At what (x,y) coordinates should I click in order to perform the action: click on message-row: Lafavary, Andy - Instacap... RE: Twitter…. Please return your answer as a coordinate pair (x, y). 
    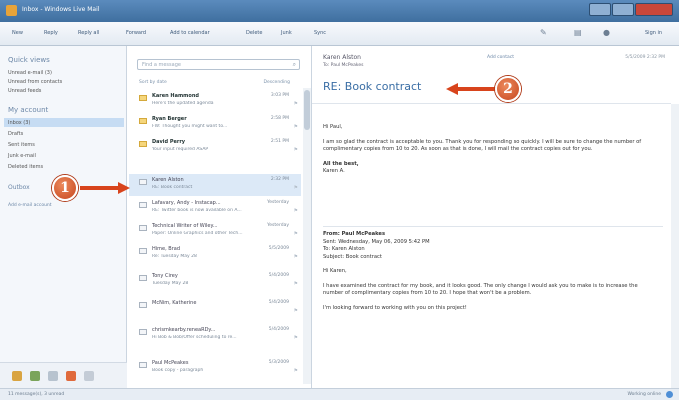
    Looking at the image, I should click on (215, 208).